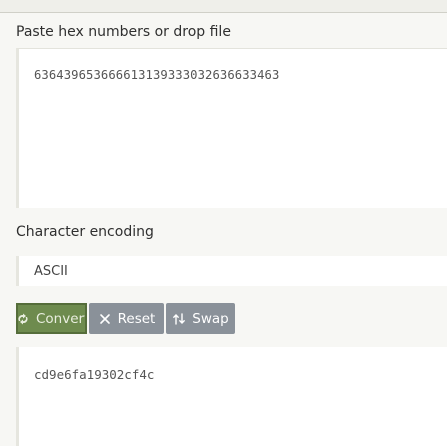  What do you see at coordinates (179, 319) in the screenshot?
I see `swap-icon` at bounding box center [179, 319].